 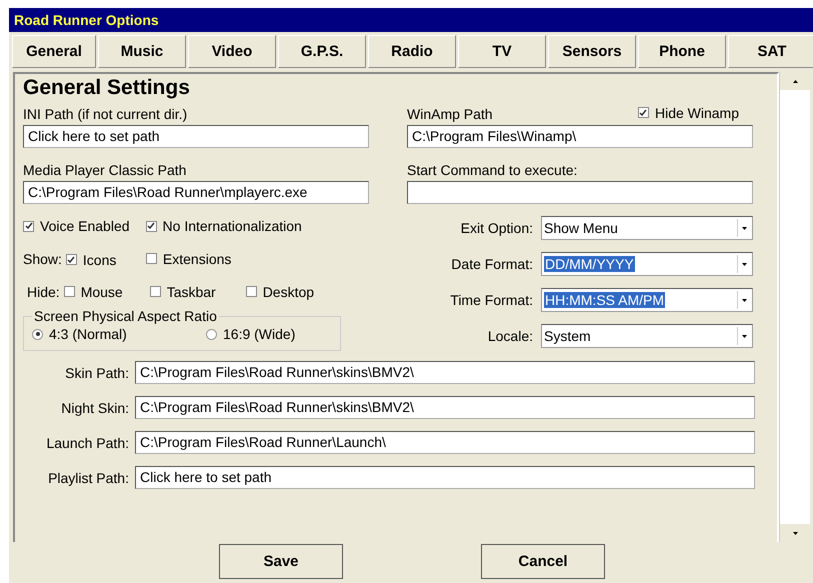 What do you see at coordinates (502, 51) in the screenshot?
I see `tab: TV` at bounding box center [502, 51].